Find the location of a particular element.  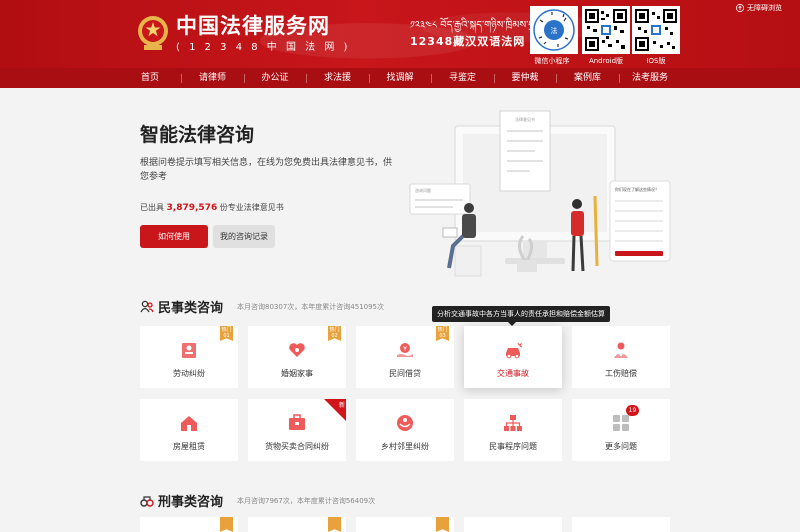

accessible-browsing-link: 无障碍浏览 is located at coordinates (759, 8).